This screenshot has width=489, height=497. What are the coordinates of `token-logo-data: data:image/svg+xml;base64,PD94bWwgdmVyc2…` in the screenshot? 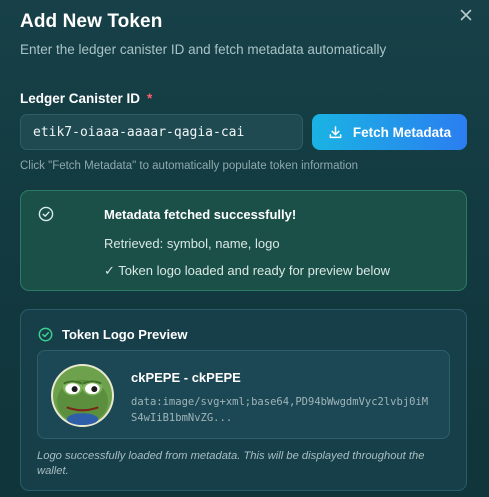 It's located at (280, 410).